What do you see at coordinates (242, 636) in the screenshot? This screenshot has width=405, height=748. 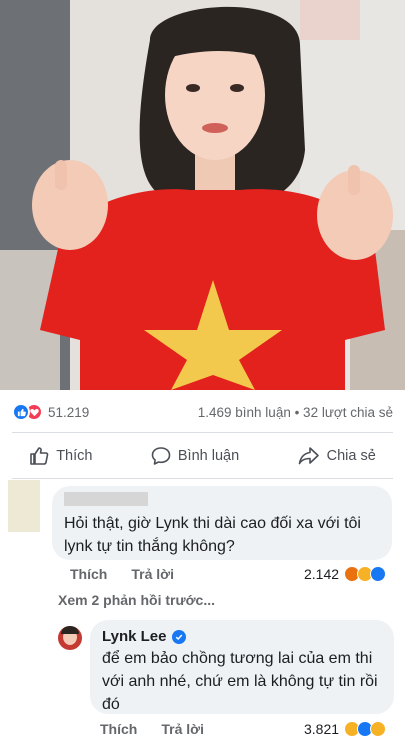 I see `reply-author: Lynk Lee` at bounding box center [242, 636].